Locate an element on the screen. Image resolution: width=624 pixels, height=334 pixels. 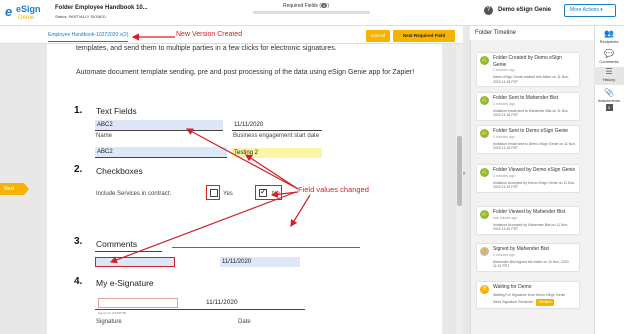
attachments-label: Attachments is located at coordinates (609, 100).